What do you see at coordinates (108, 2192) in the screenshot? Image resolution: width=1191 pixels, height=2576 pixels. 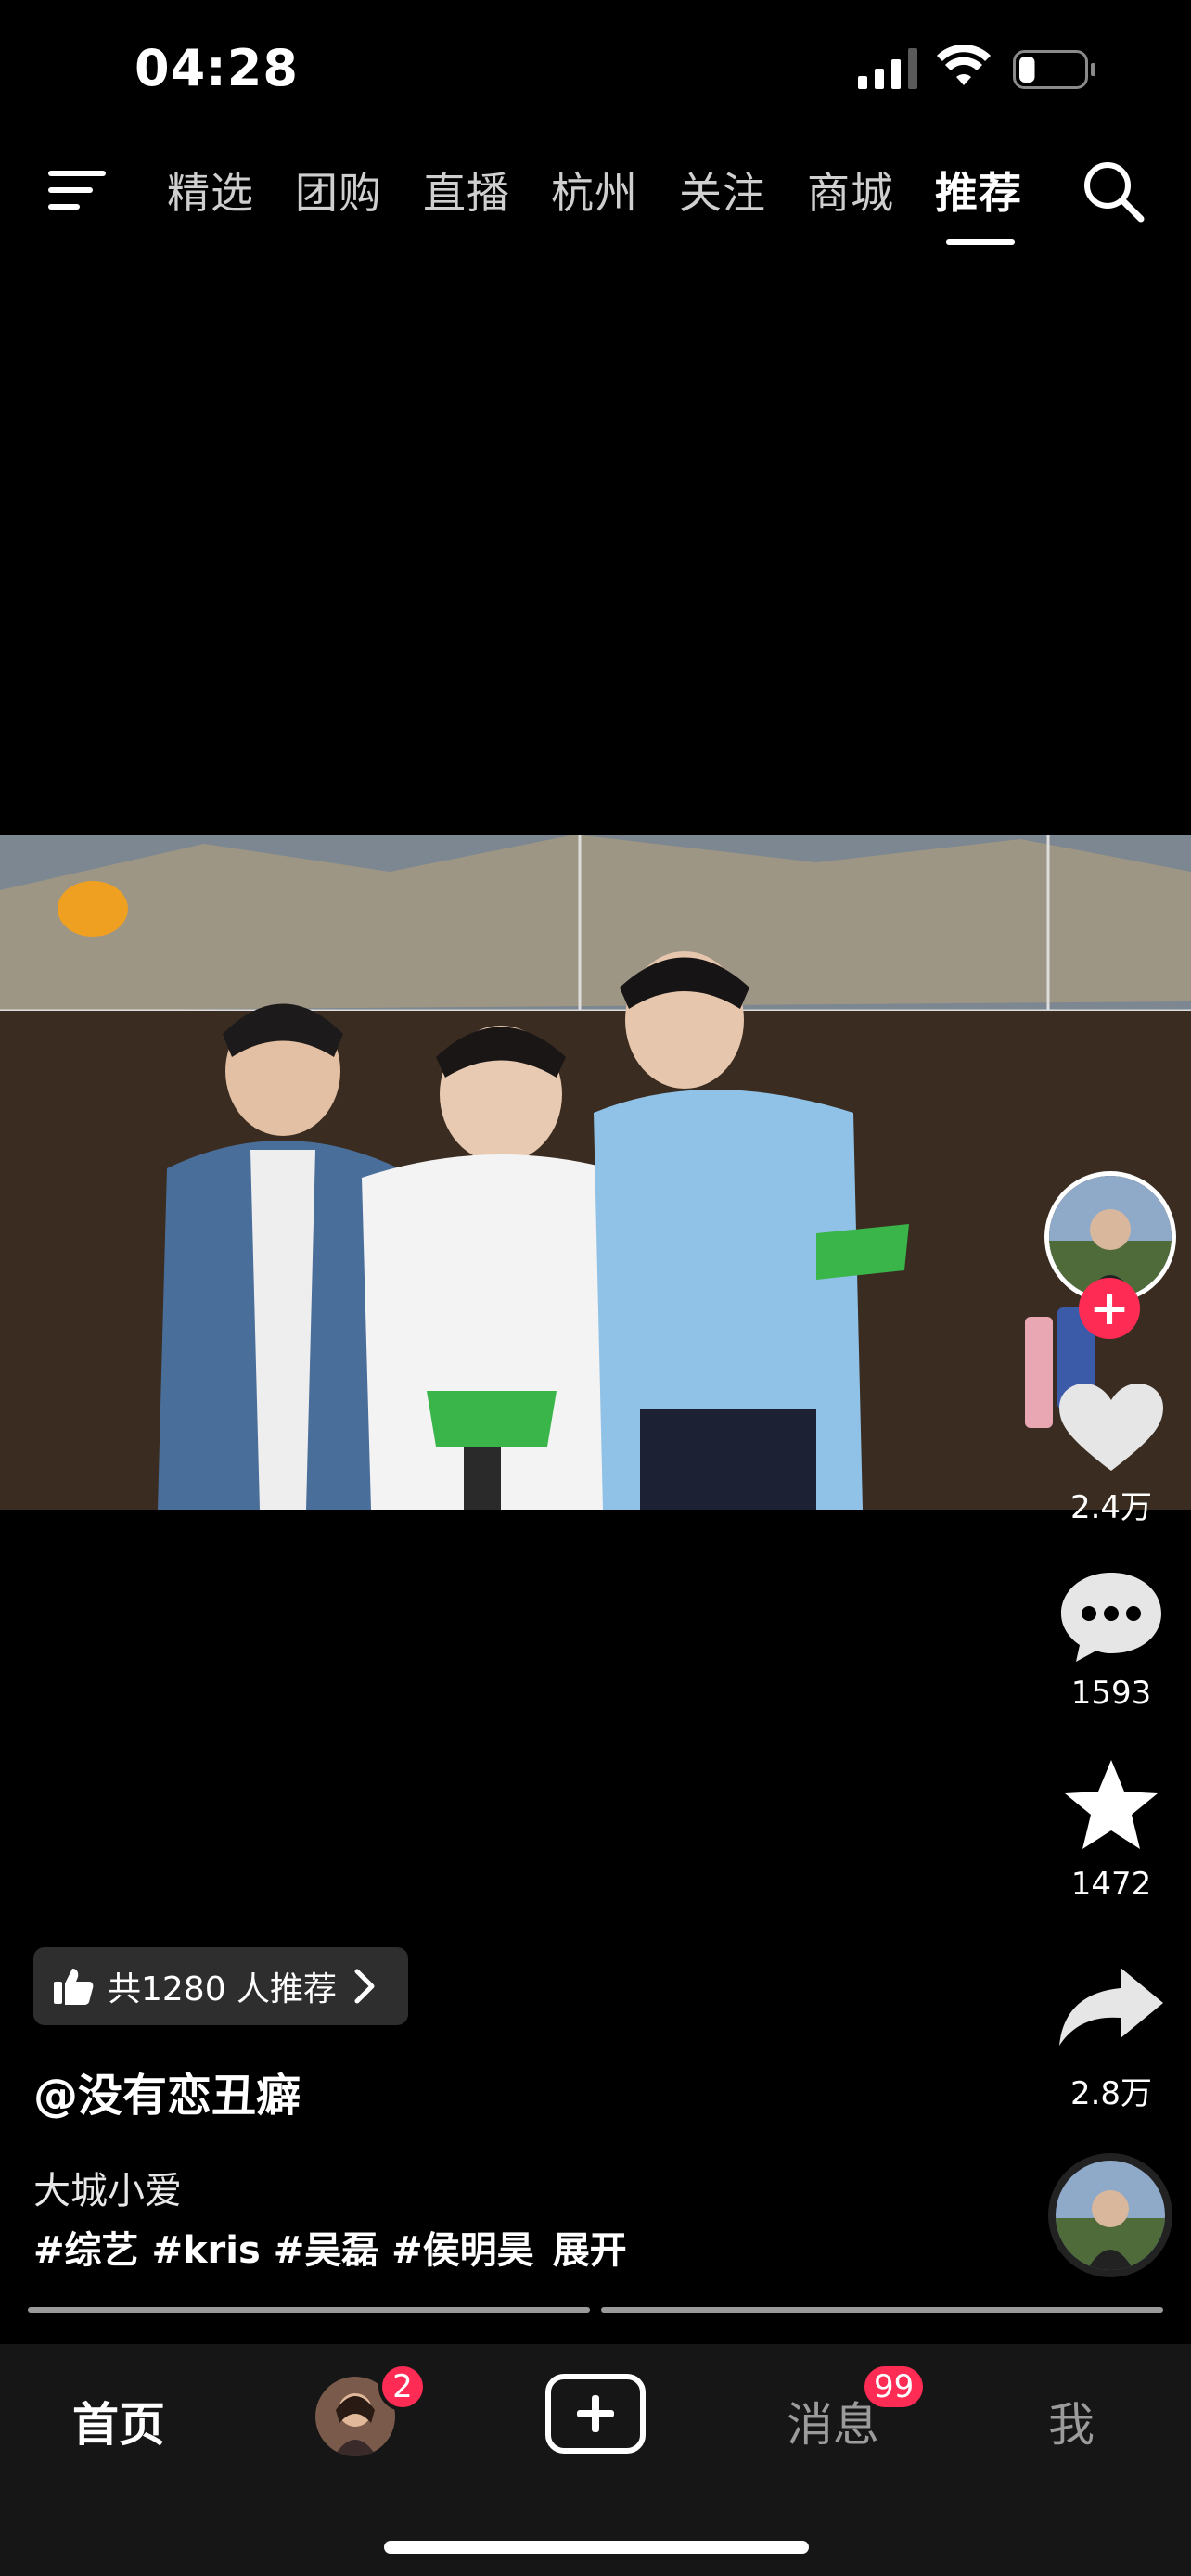 I see `post-caption: 大城小爱` at bounding box center [108, 2192].